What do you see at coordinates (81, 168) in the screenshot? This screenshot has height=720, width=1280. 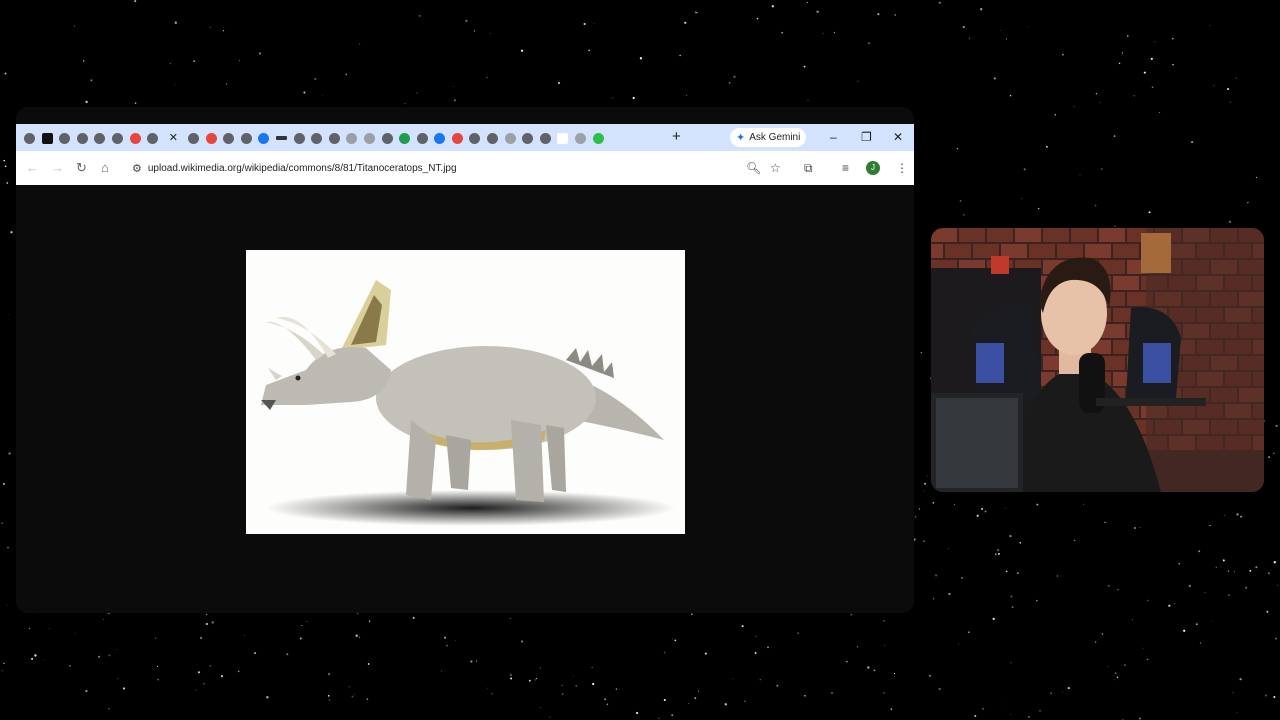 I see `reload-button: ↻` at bounding box center [81, 168].